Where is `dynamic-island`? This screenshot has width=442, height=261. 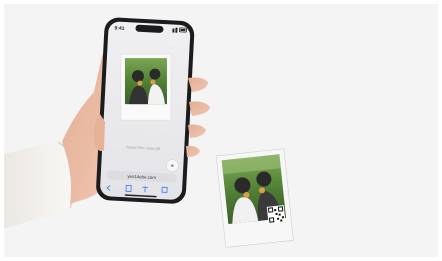
dynamic-island is located at coordinates (149, 28).